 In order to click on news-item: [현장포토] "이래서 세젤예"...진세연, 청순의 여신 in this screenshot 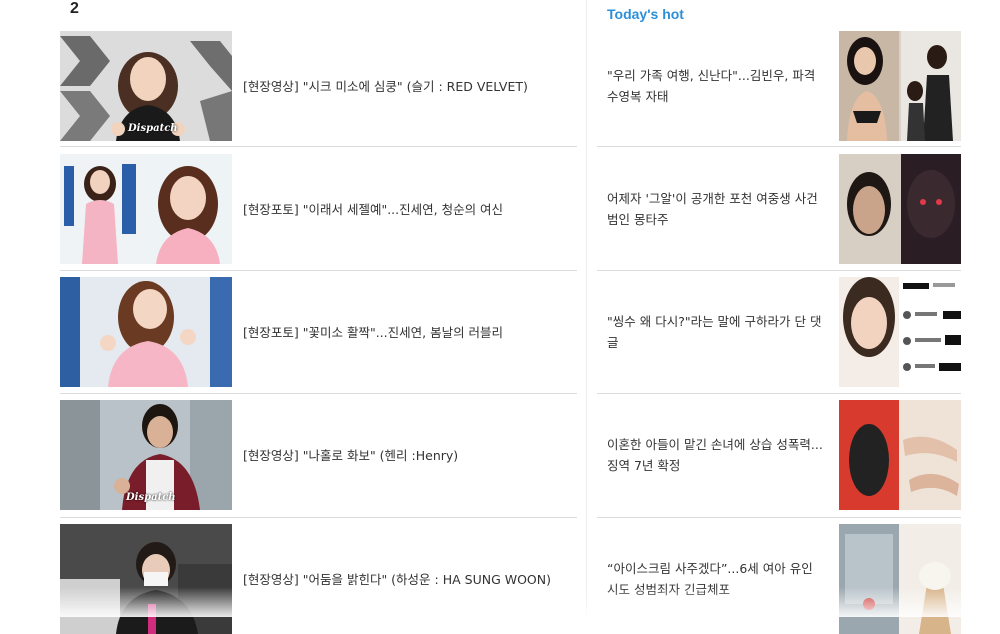, I will do `click(318, 209)`.